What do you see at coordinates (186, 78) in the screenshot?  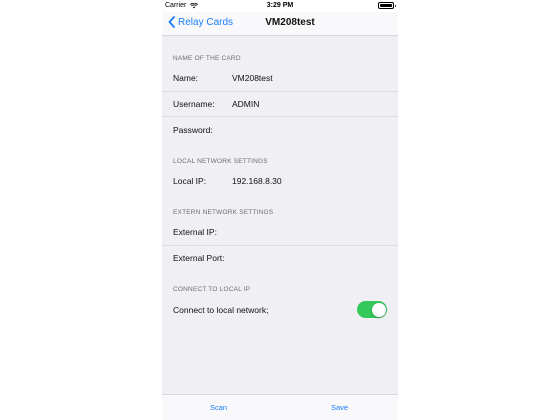 I see `name-label: Name:` at bounding box center [186, 78].